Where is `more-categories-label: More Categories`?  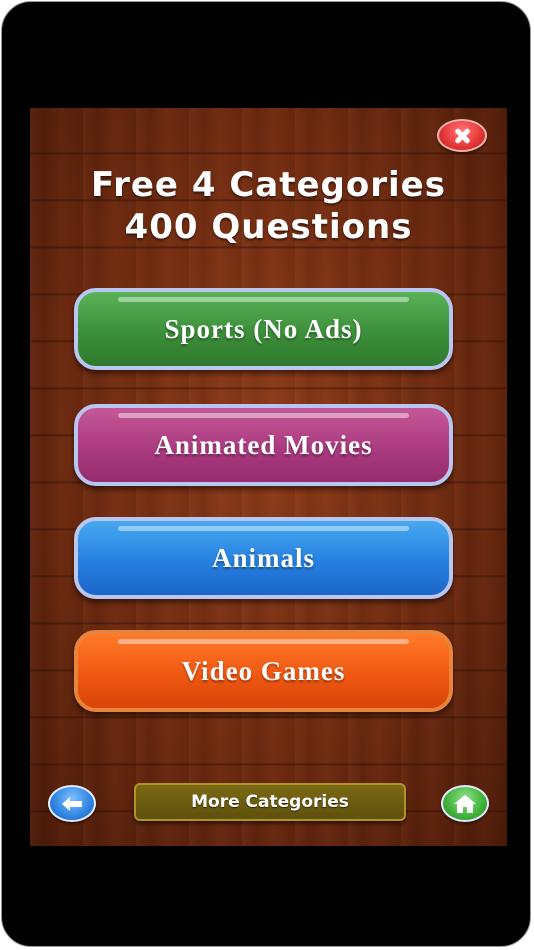 more-categories-label: More Categories is located at coordinates (270, 802).